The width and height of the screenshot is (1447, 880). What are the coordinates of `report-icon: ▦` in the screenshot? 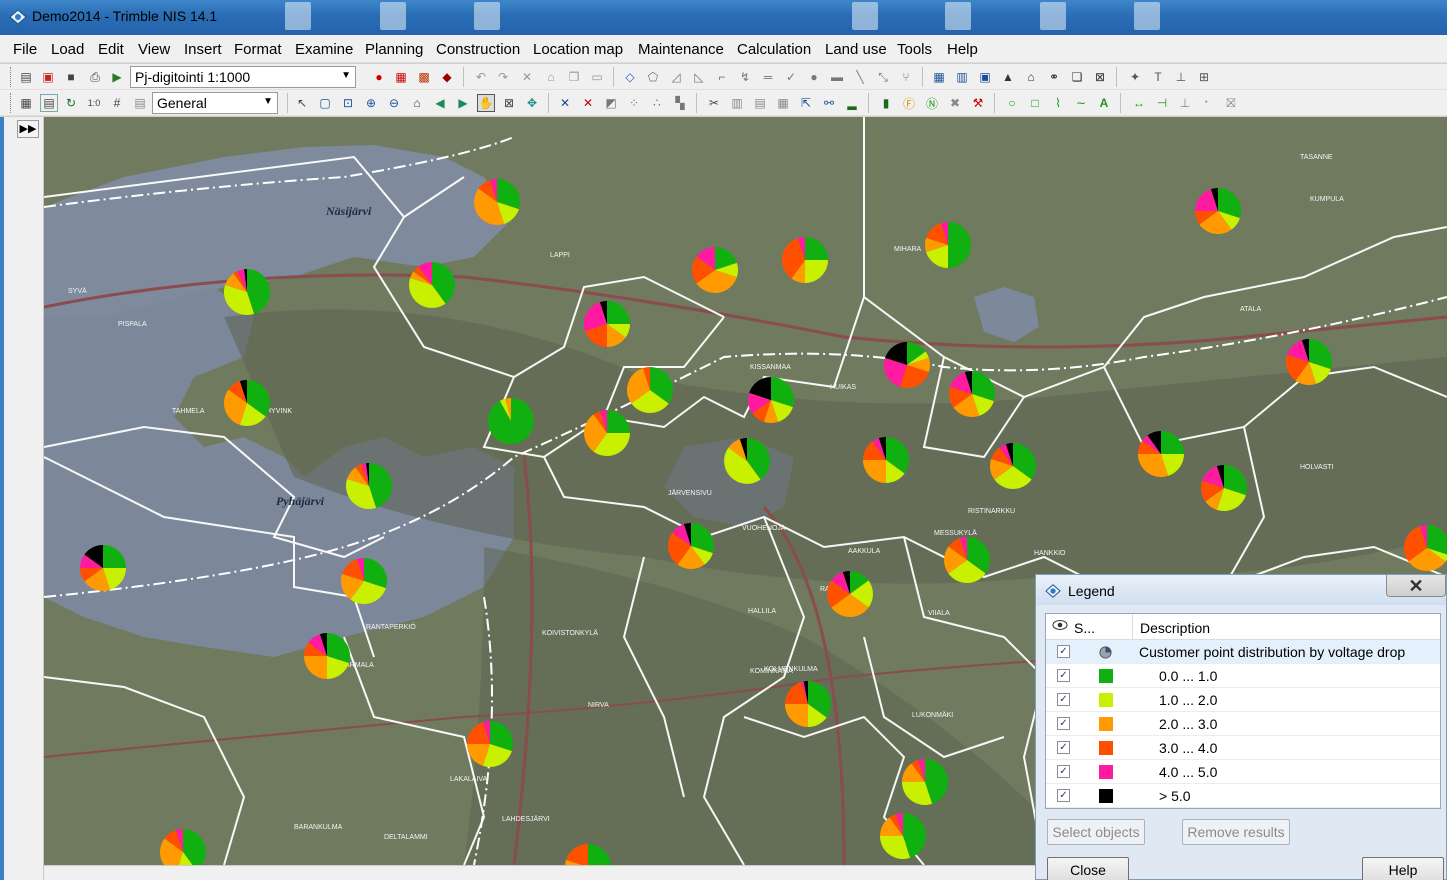 It's located at (783, 103).